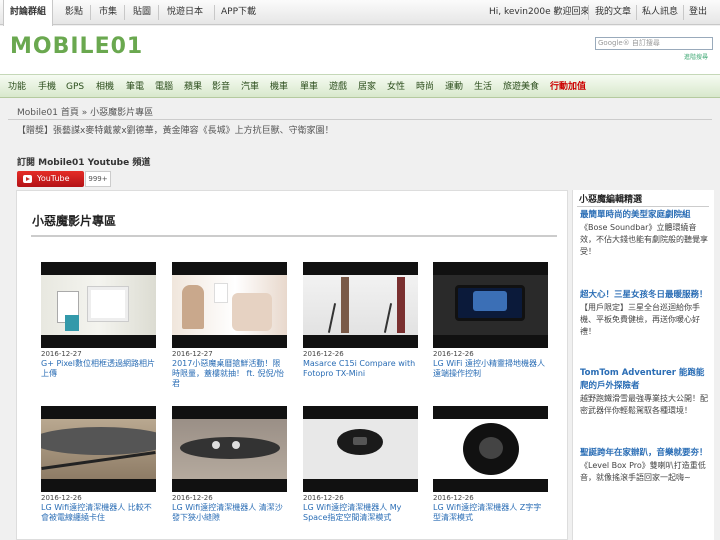  Describe the element at coordinates (644, 453) in the screenshot. I see `editor-pick-title: 聖誕跨年在家辦趴，音樂就要夯！` at that location.